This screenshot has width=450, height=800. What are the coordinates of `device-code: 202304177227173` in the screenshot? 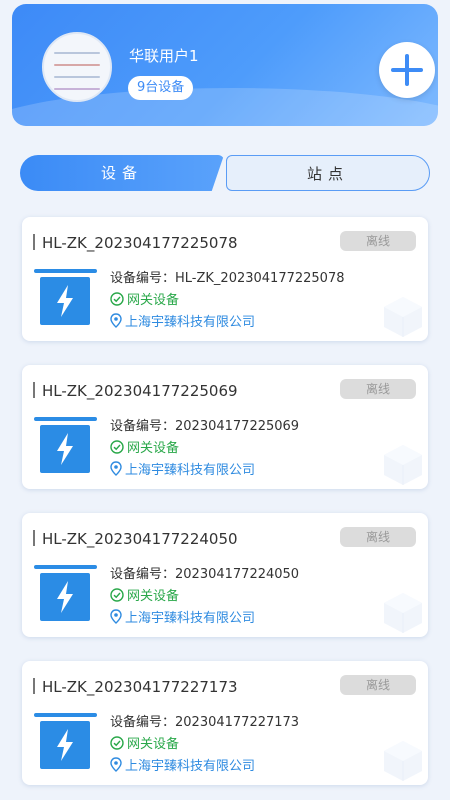 It's located at (237, 722).